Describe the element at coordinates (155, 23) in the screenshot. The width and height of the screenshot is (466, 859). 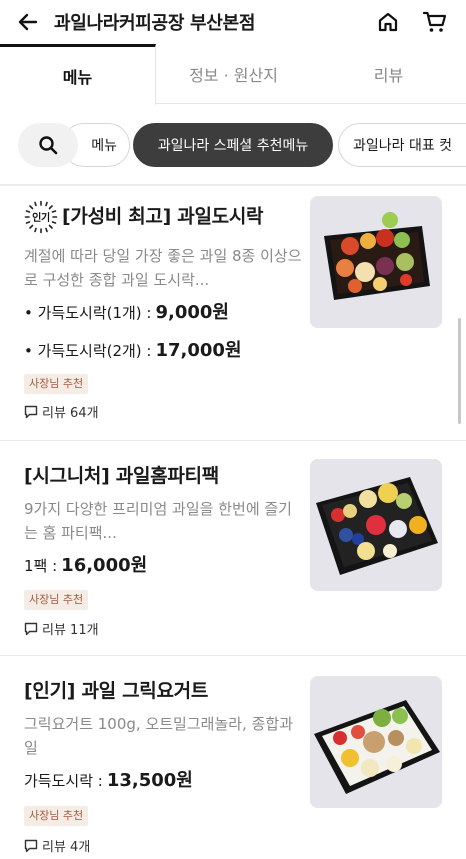
I see `store-title: 과일나라커피공장 부산본점` at that location.